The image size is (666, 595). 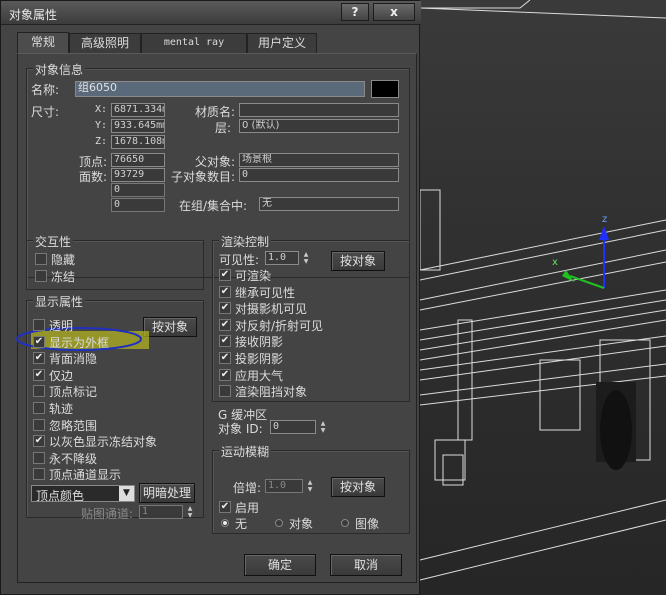 What do you see at coordinates (220, 89) in the screenshot?
I see `name-input: 组6050` at bounding box center [220, 89].